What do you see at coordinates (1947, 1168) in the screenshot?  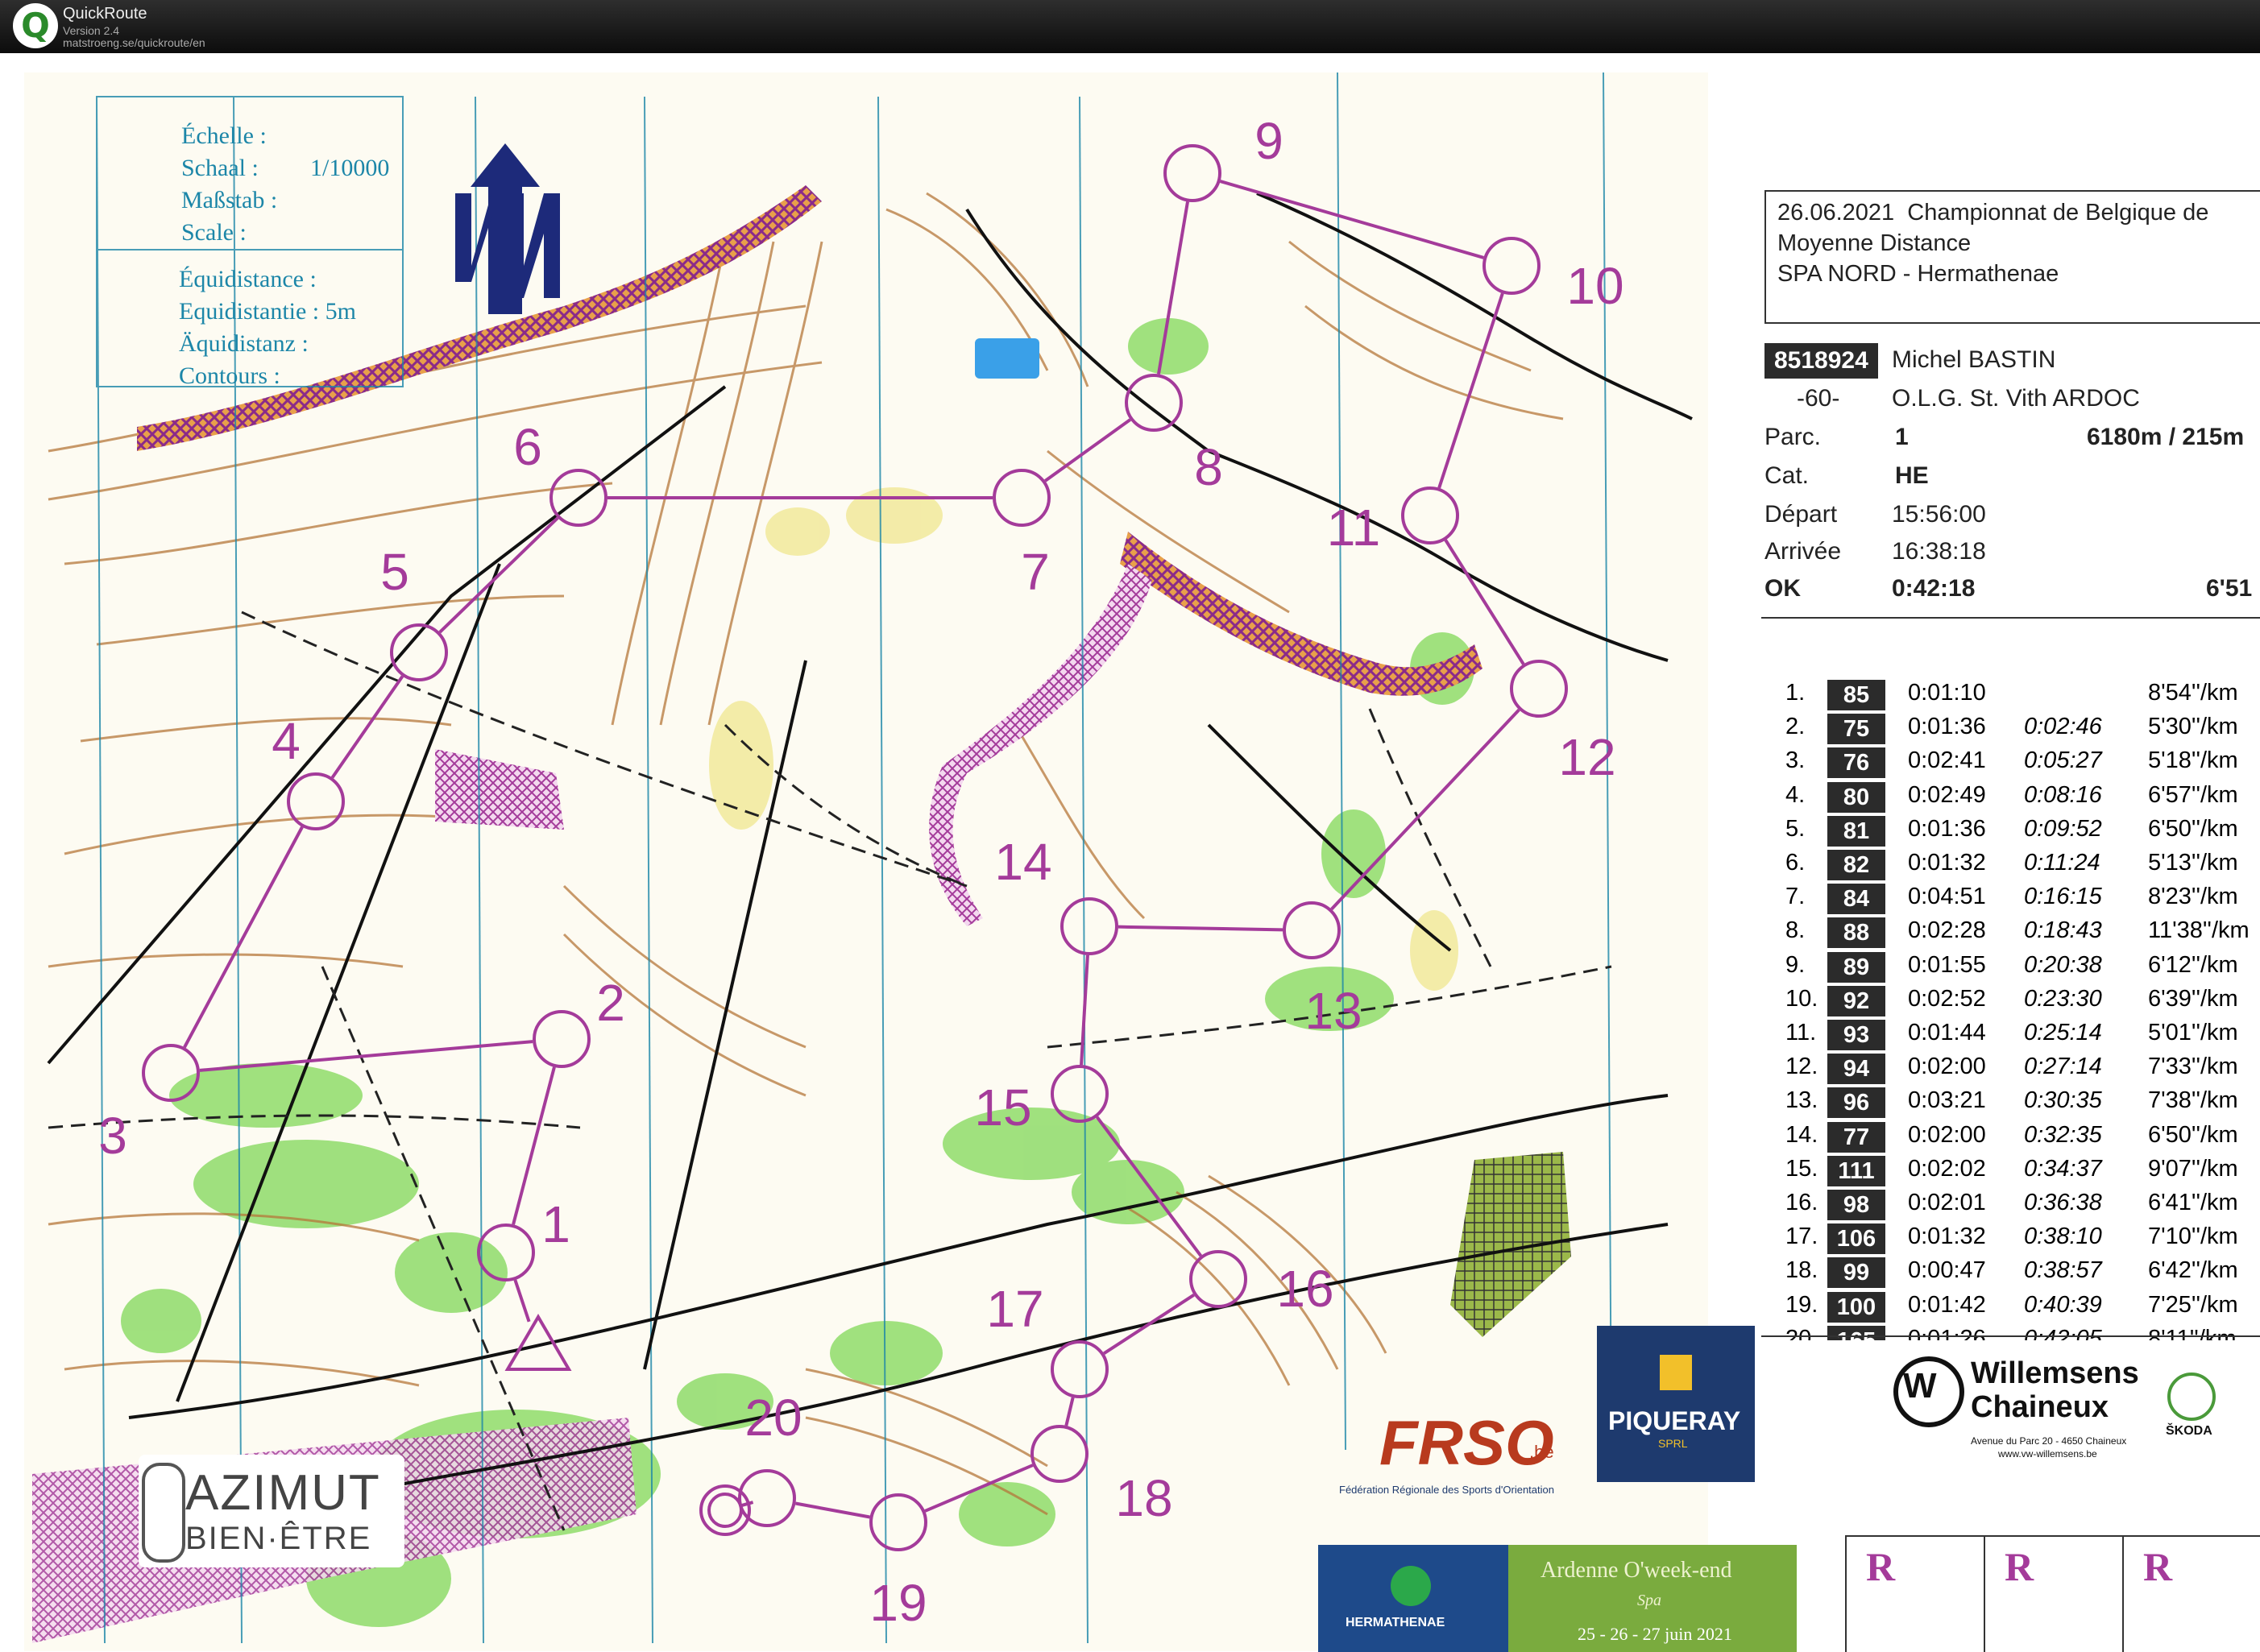 I see `split-leg-time: 0:02:02` at bounding box center [1947, 1168].